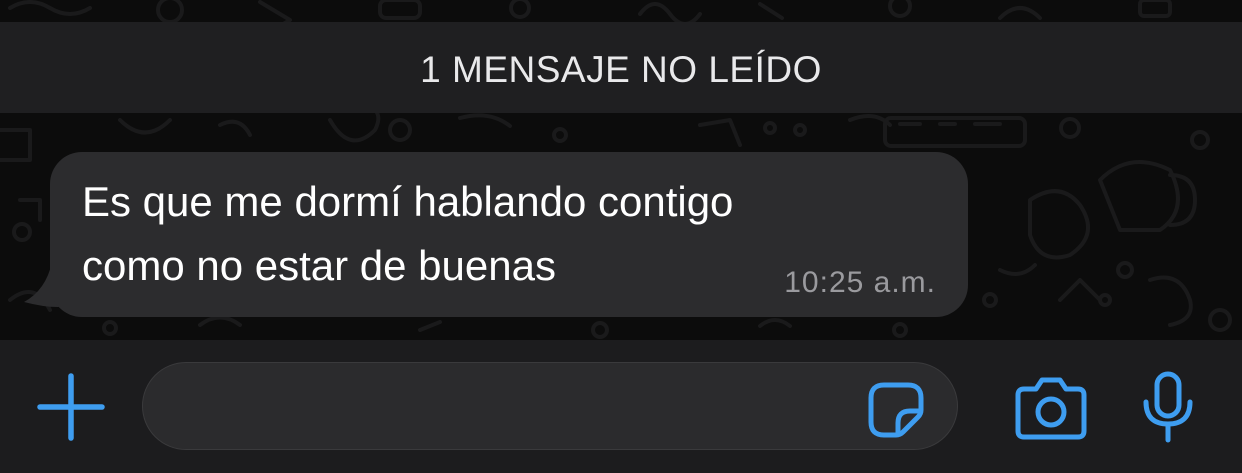 The height and width of the screenshot is (473, 1242). I want to click on plus-icon, so click(71, 407).